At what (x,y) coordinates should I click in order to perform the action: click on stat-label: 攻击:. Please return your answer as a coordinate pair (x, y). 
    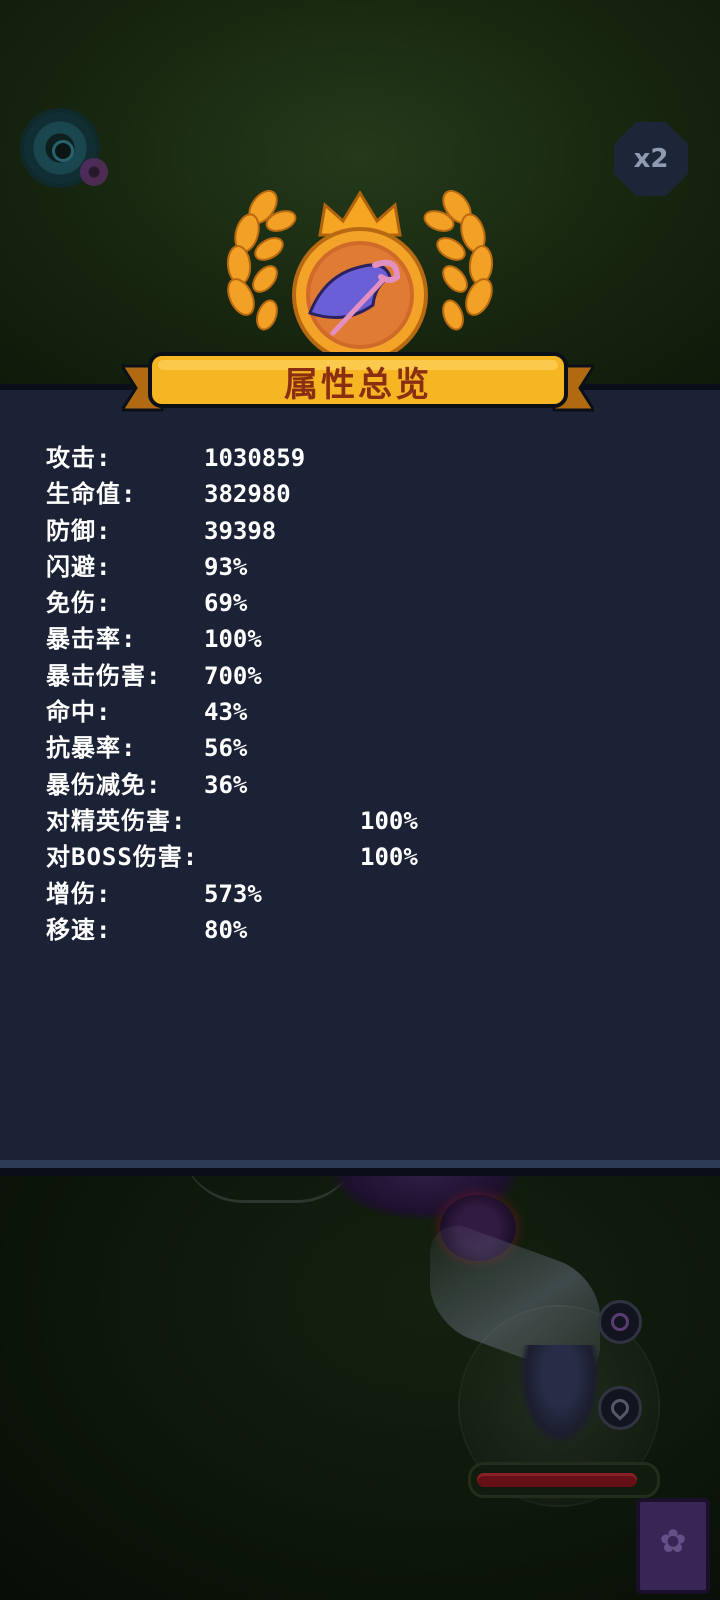
    Looking at the image, I should click on (79, 458).